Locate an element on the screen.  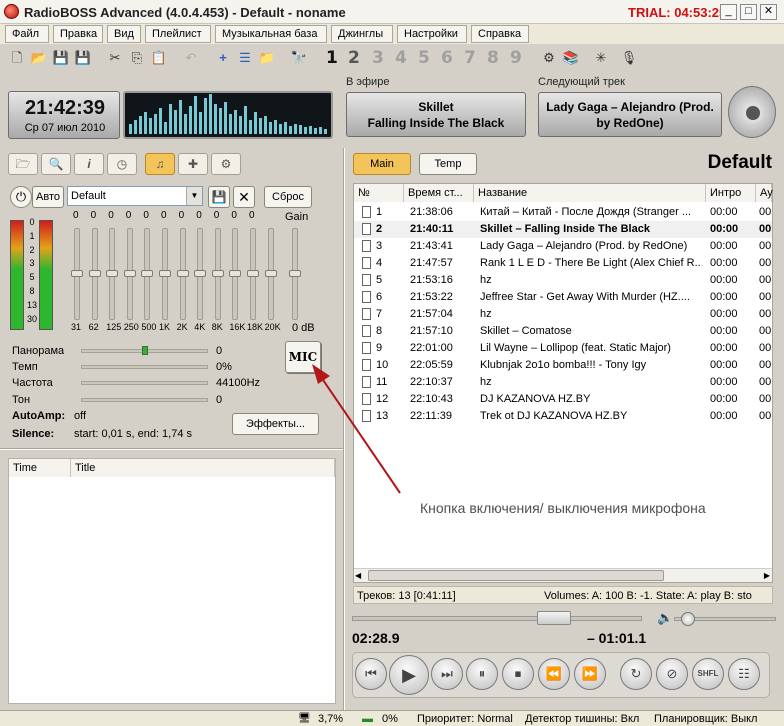
table-row: 7 21:57:04 hz 00:00 00 is located at coordinates (563, 314).